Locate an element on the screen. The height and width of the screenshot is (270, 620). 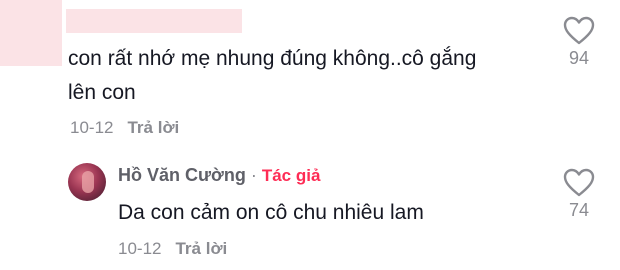
author-badge: Tác giả is located at coordinates (291, 175).